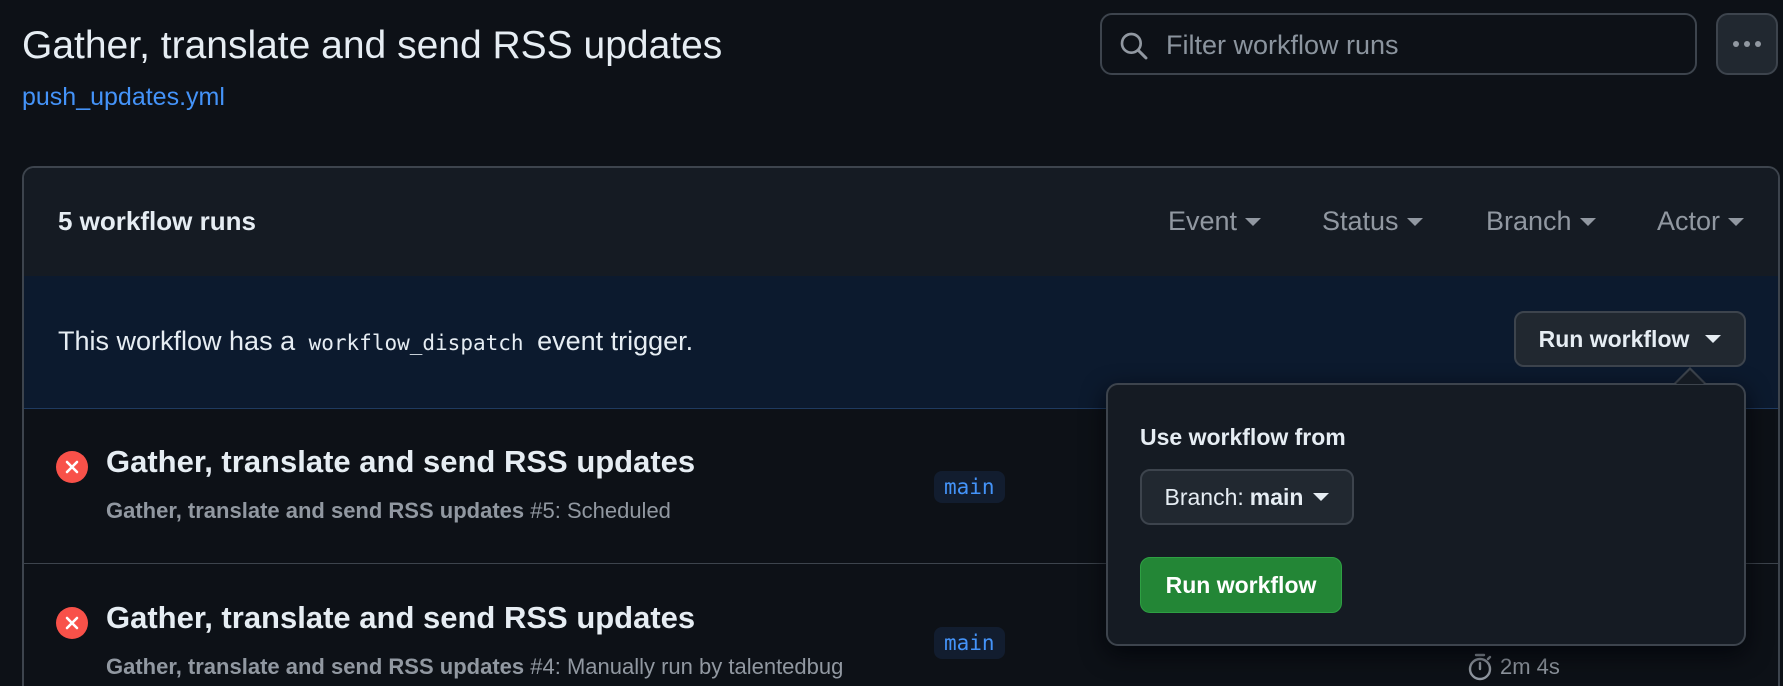  I want to click on search-icon, so click(1134, 46).